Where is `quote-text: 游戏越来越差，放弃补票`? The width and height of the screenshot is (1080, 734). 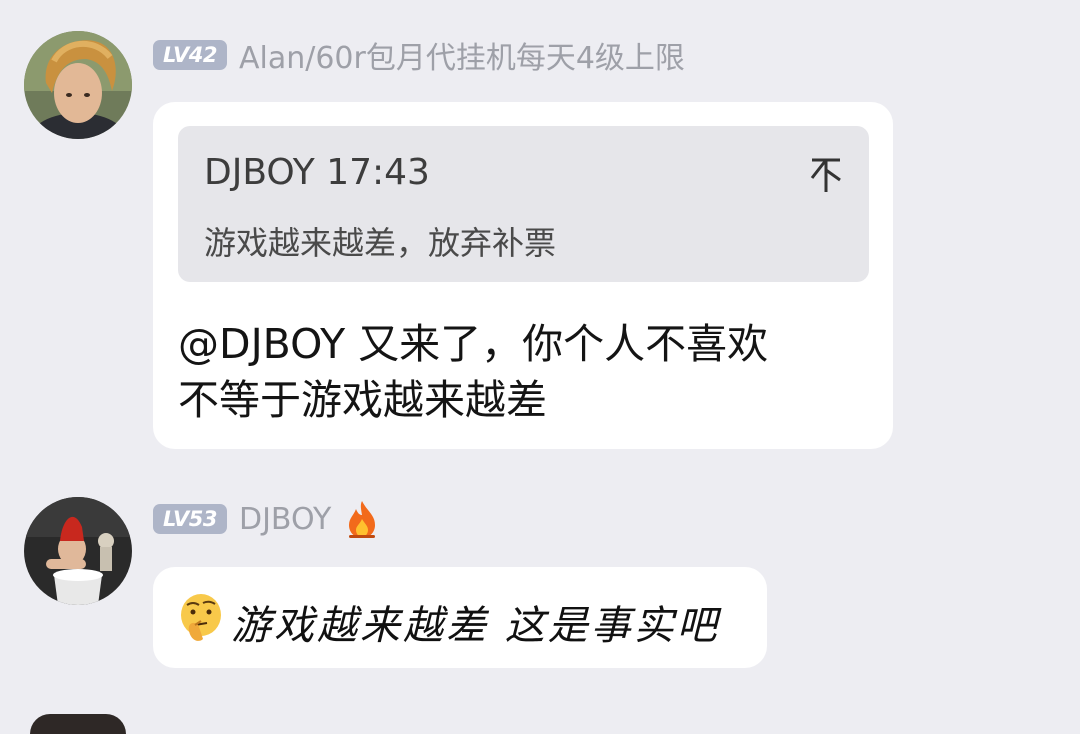 quote-text: 游戏越来越差，放弃补票 is located at coordinates (380, 243).